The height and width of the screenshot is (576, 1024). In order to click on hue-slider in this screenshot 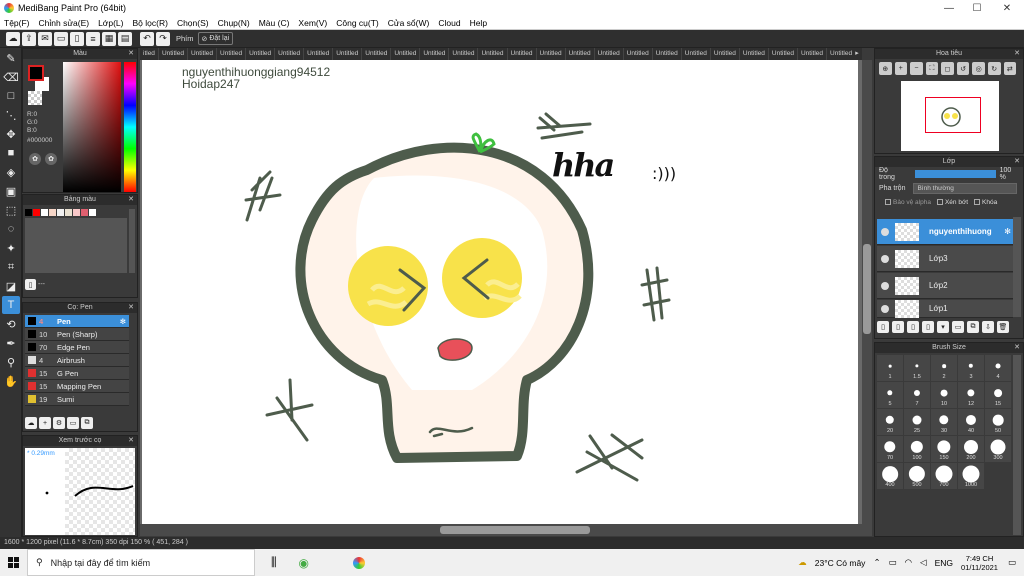, I will do `click(130, 127)`.